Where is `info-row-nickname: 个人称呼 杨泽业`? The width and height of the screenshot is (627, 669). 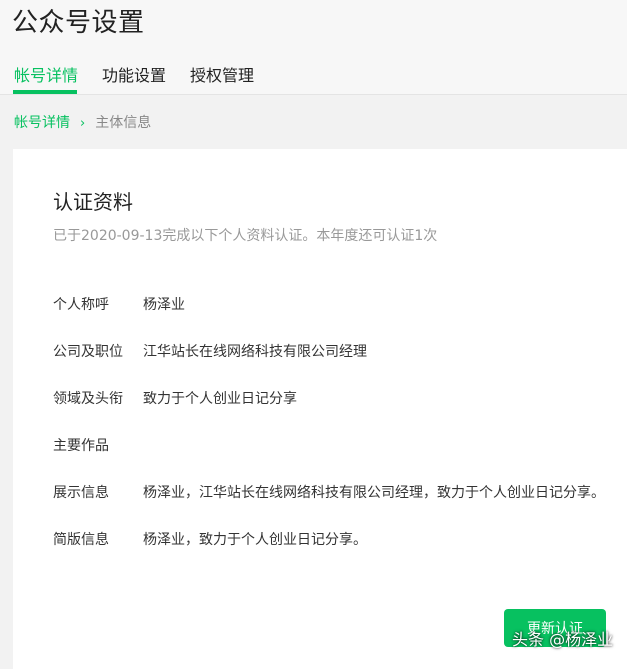 info-row-nickname: 个人称呼 杨泽业 is located at coordinates (119, 304).